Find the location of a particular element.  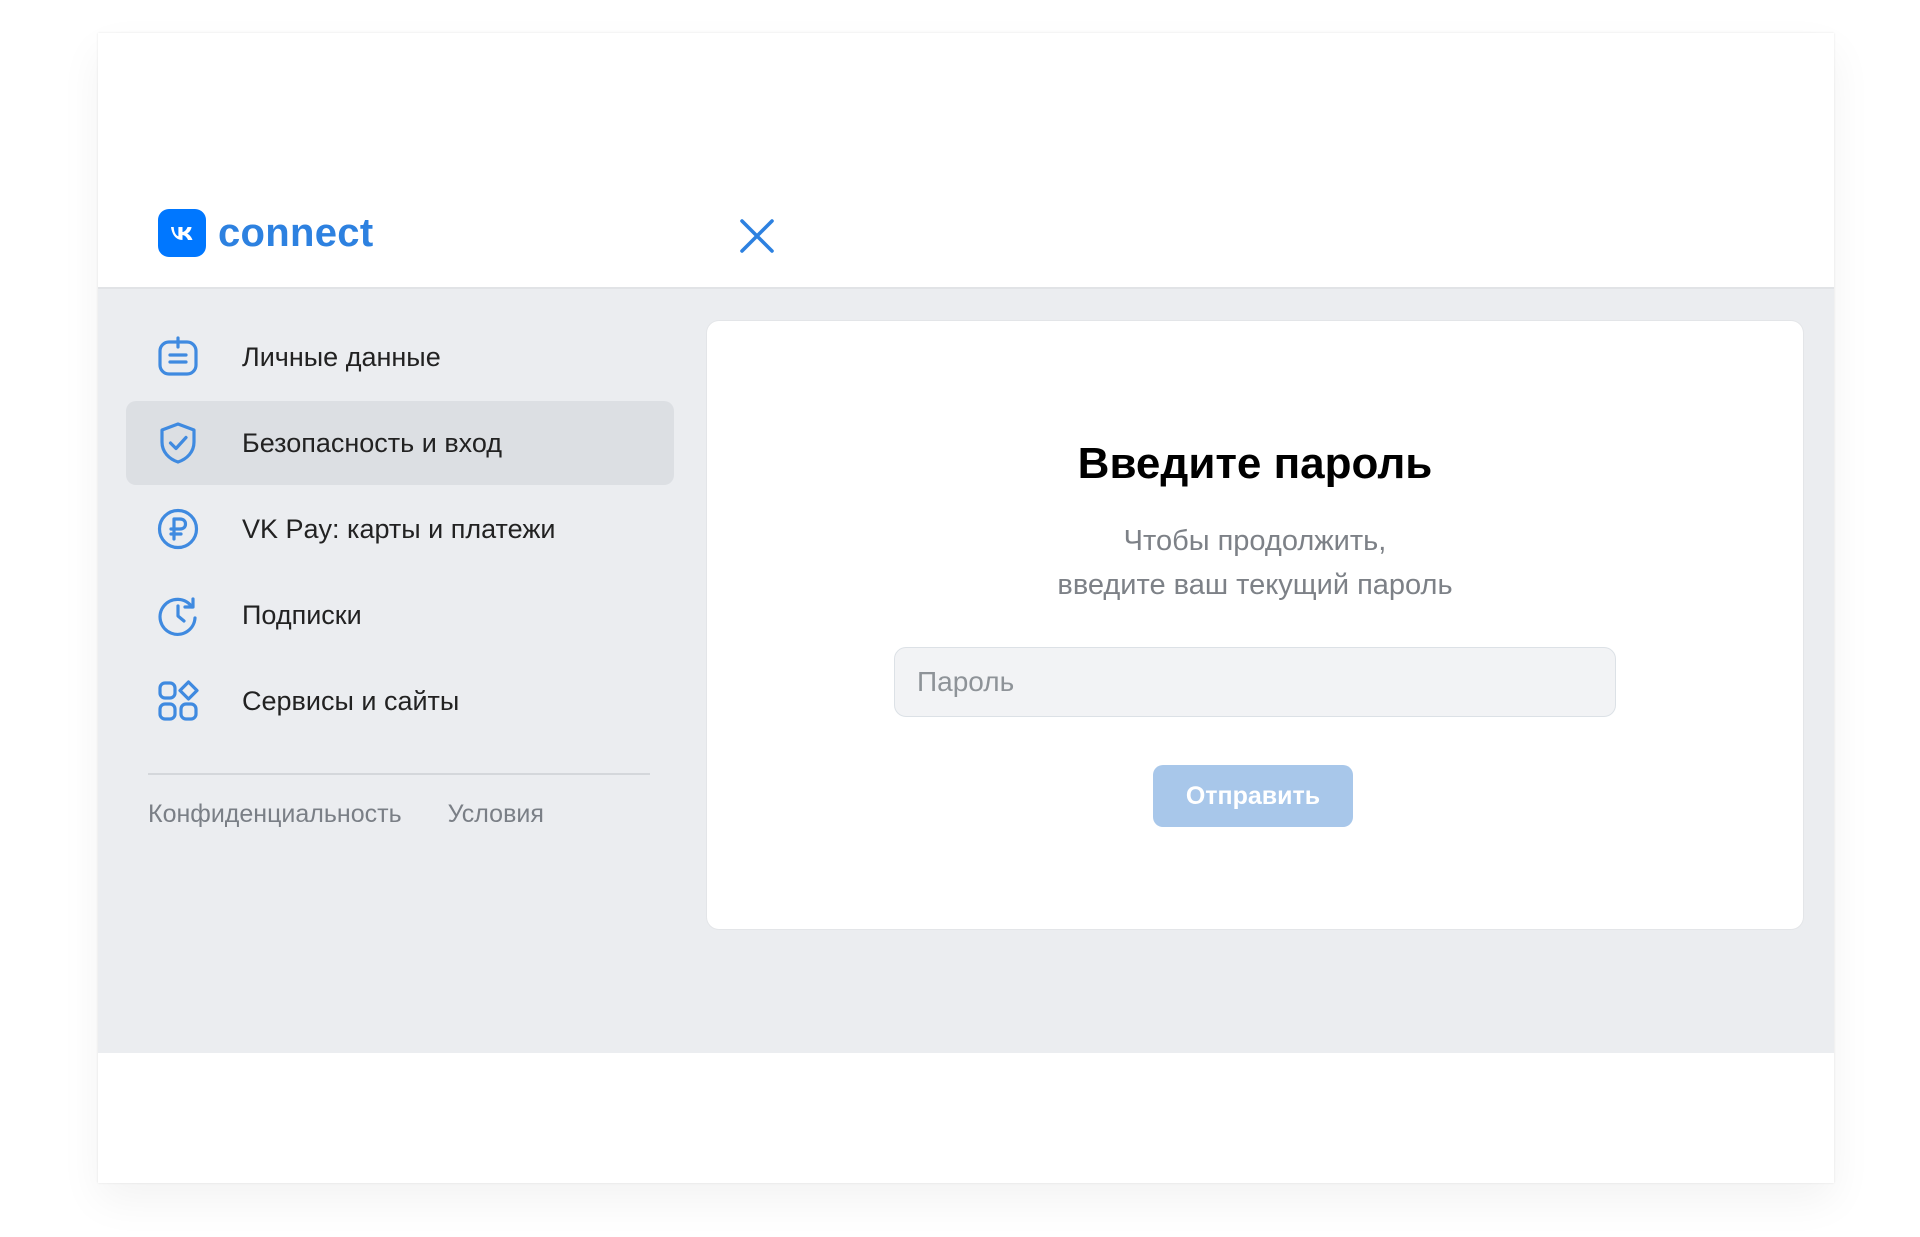

sidebar-item-security: Безопасность и вход is located at coordinates (400, 443).